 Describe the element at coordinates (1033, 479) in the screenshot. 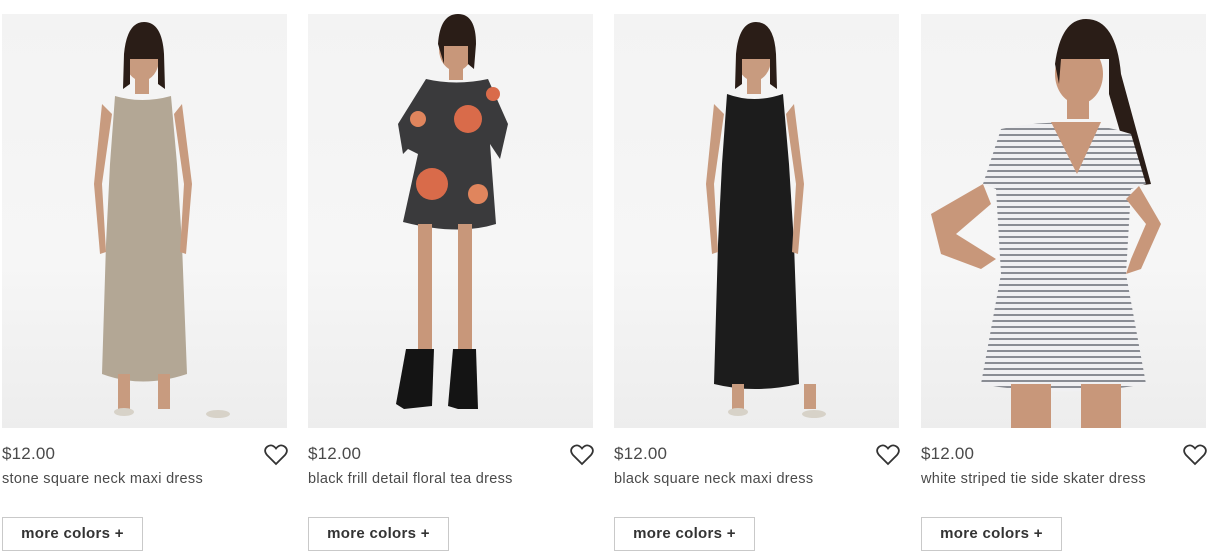

I see `product-name: white striped tie side skater dress` at that location.